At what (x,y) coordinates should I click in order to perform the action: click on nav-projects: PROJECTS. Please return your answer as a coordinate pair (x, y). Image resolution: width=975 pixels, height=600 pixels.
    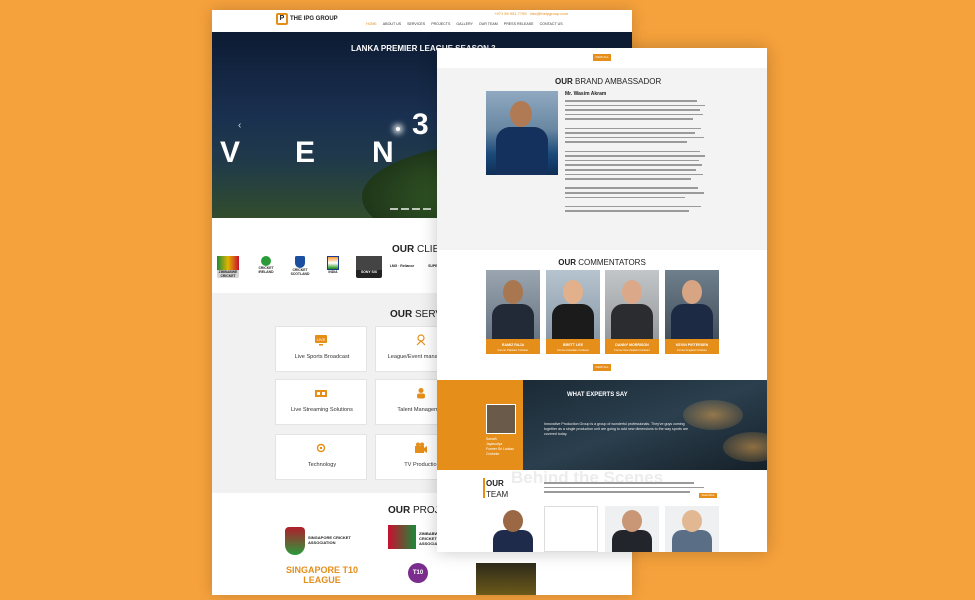
    Looking at the image, I should click on (440, 24).